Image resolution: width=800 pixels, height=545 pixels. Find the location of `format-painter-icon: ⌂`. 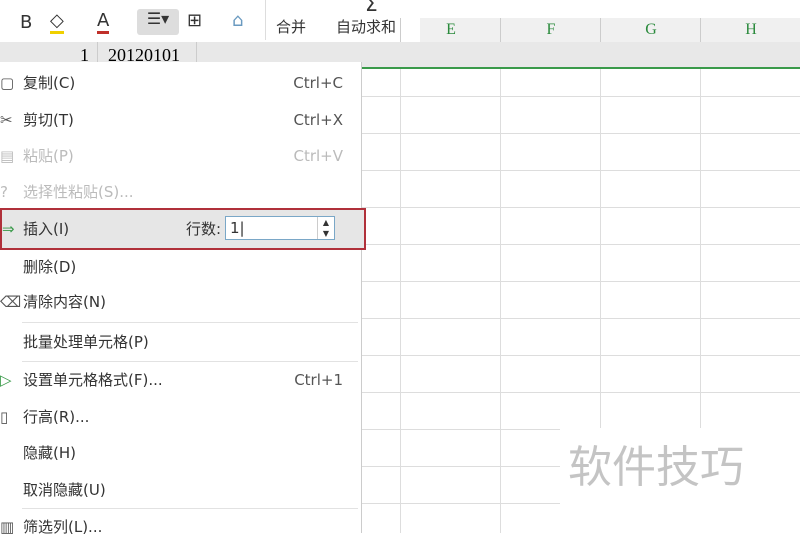

format-painter-icon: ⌂ is located at coordinates (237, 20).